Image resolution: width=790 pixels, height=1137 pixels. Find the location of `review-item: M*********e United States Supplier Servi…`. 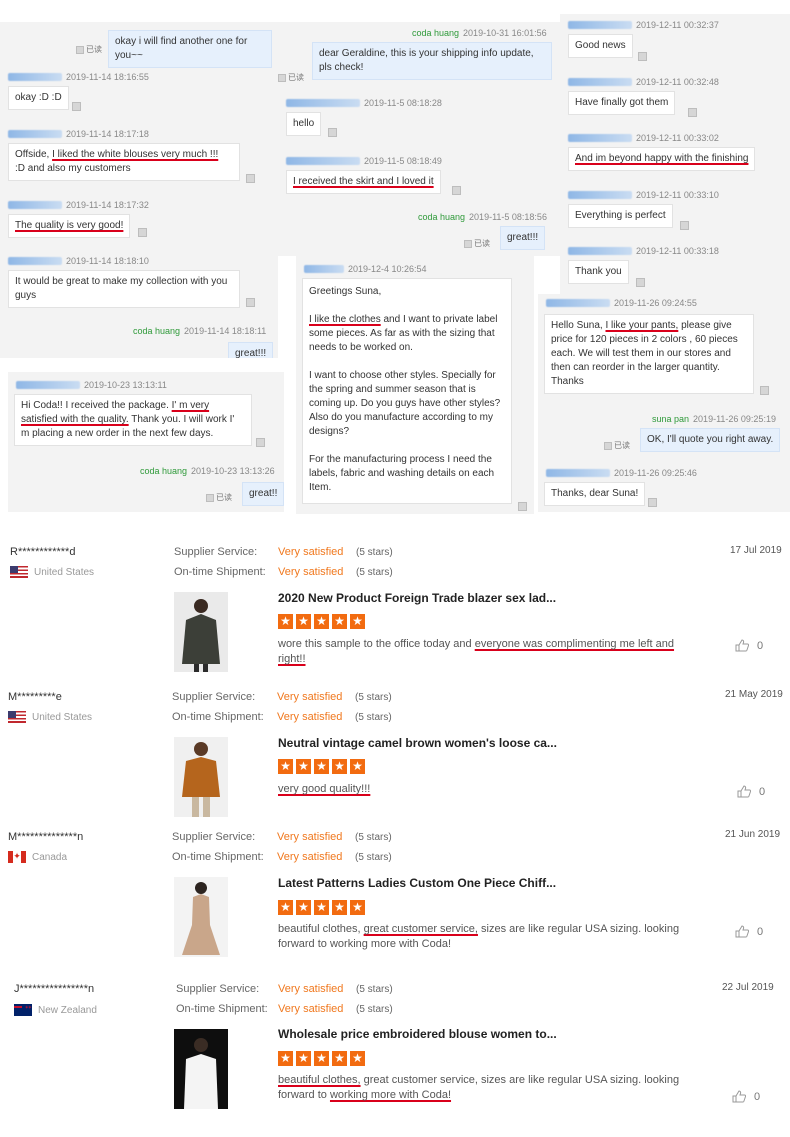

review-item: M*********e United States Supplier Servi… is located at coordinates (395, 755).